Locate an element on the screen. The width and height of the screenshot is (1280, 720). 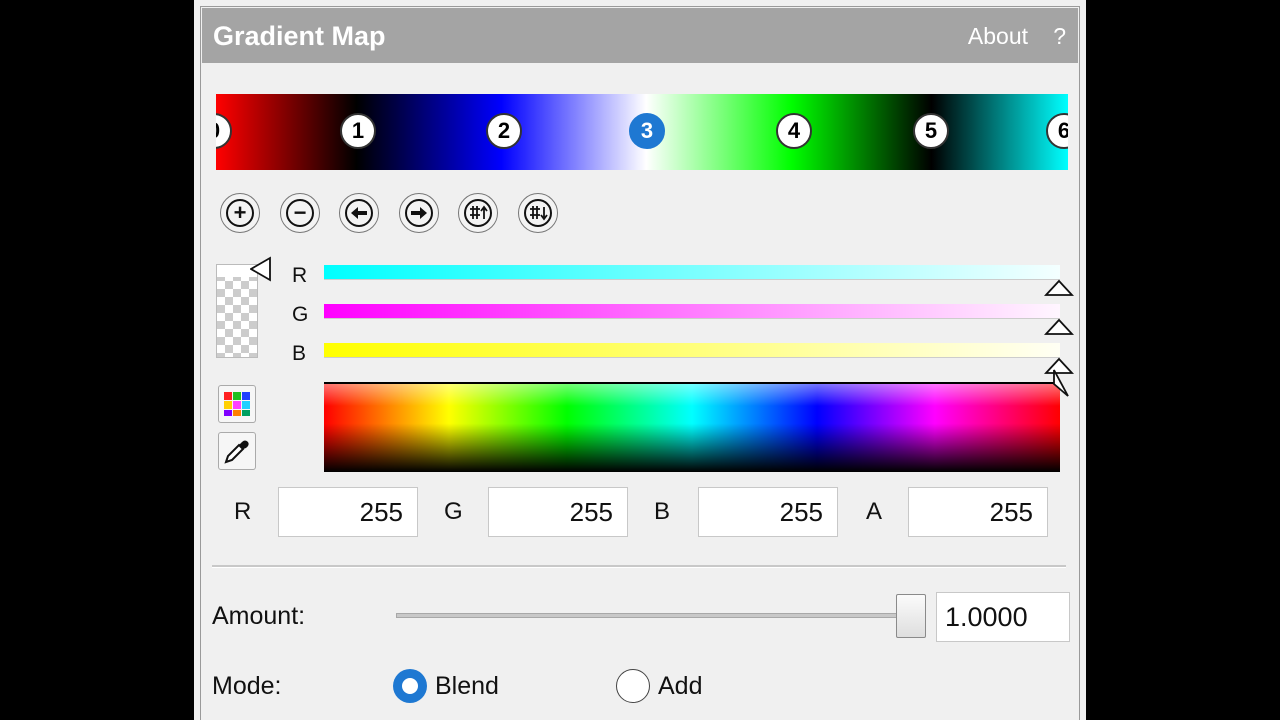
b-value-input: 255 is located at coordinates (768, 512).